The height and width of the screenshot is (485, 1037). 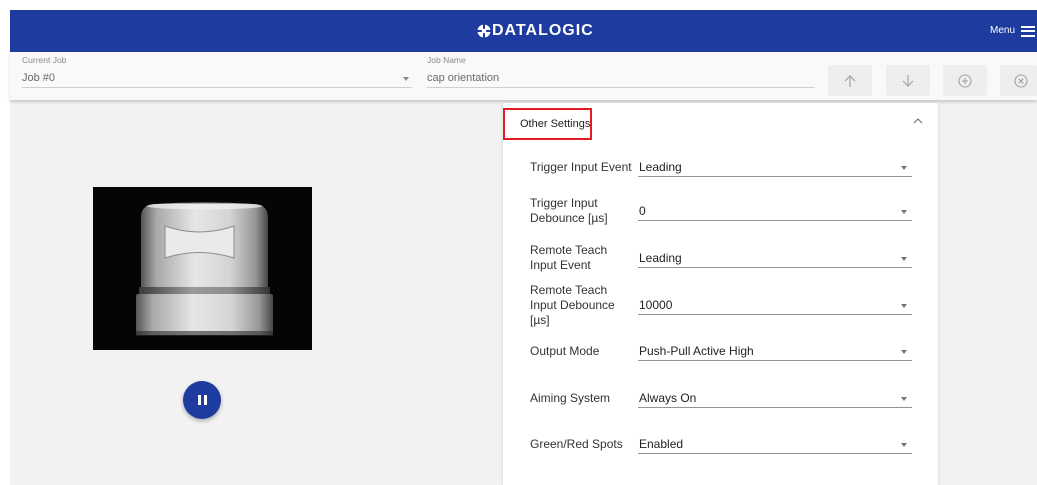 I want to click on remote-teach-input-debounce-select: 10000, so click(x=775, y=305).